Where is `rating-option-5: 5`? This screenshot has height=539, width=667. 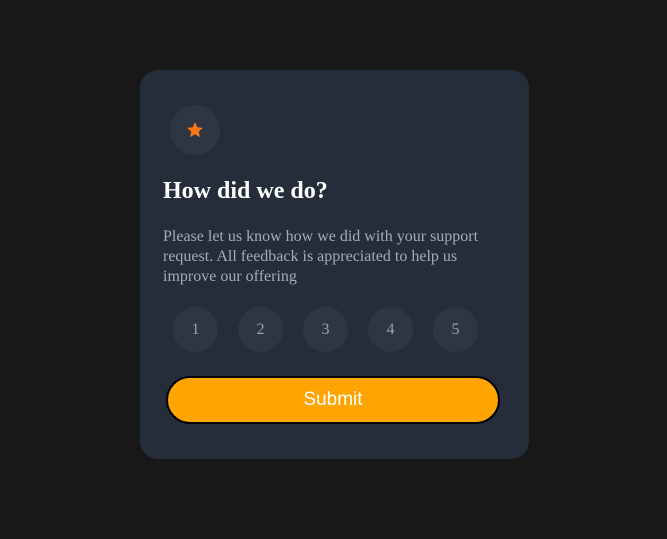 rating-option-5: 5 is located at coordinates (455, 329).